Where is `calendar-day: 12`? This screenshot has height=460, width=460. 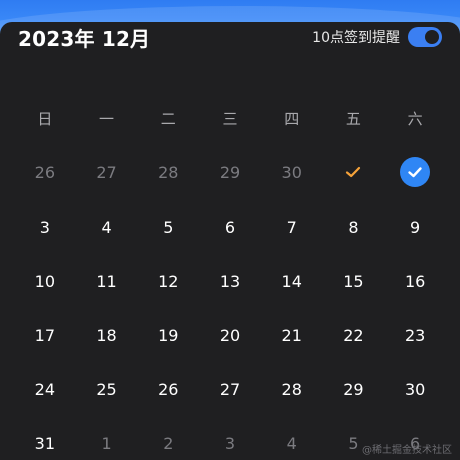
calendar-day: 12 is located at coordinates (168, 281).